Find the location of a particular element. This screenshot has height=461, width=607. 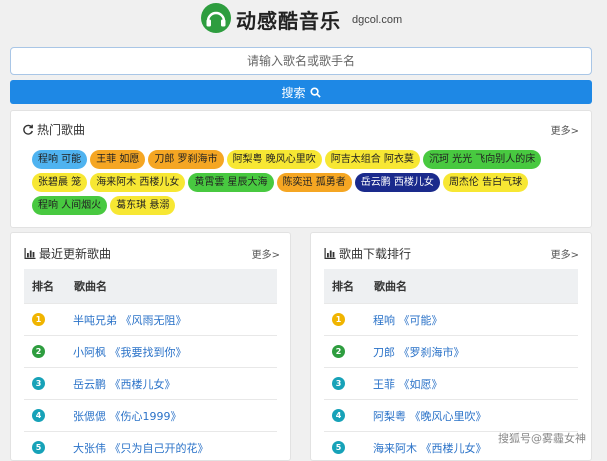

hot-song-tag: 岳云鹏 西楼儿女 is located at coordinates (397, 182).